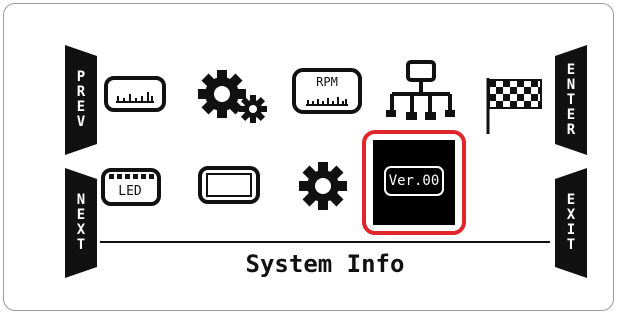  I want to click on gears-icon, so click(232, 95).